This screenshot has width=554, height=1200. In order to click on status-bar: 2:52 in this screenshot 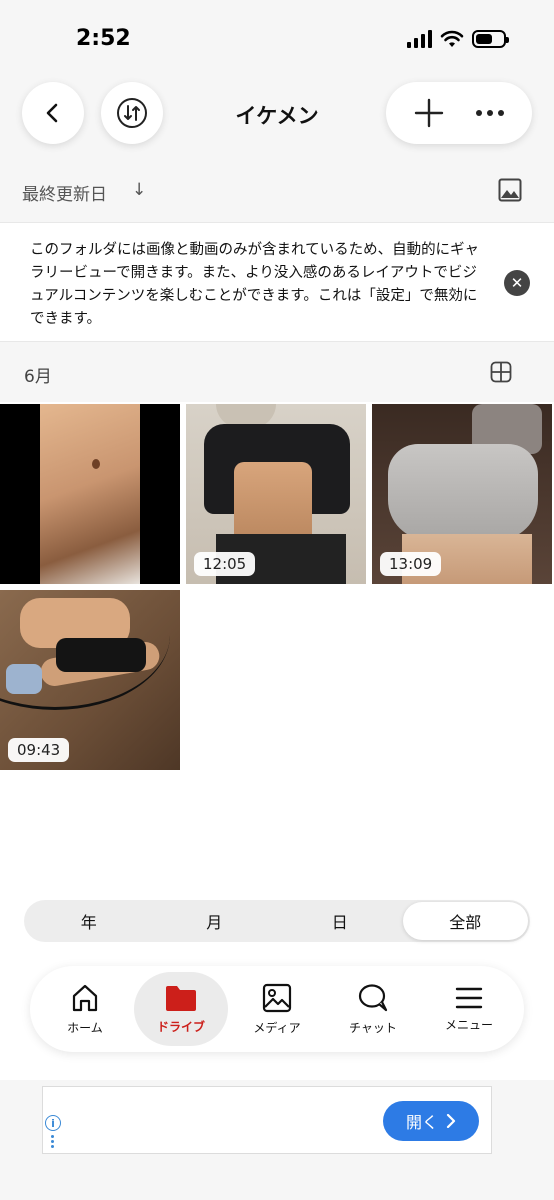, I will do `click(277, 41)`.